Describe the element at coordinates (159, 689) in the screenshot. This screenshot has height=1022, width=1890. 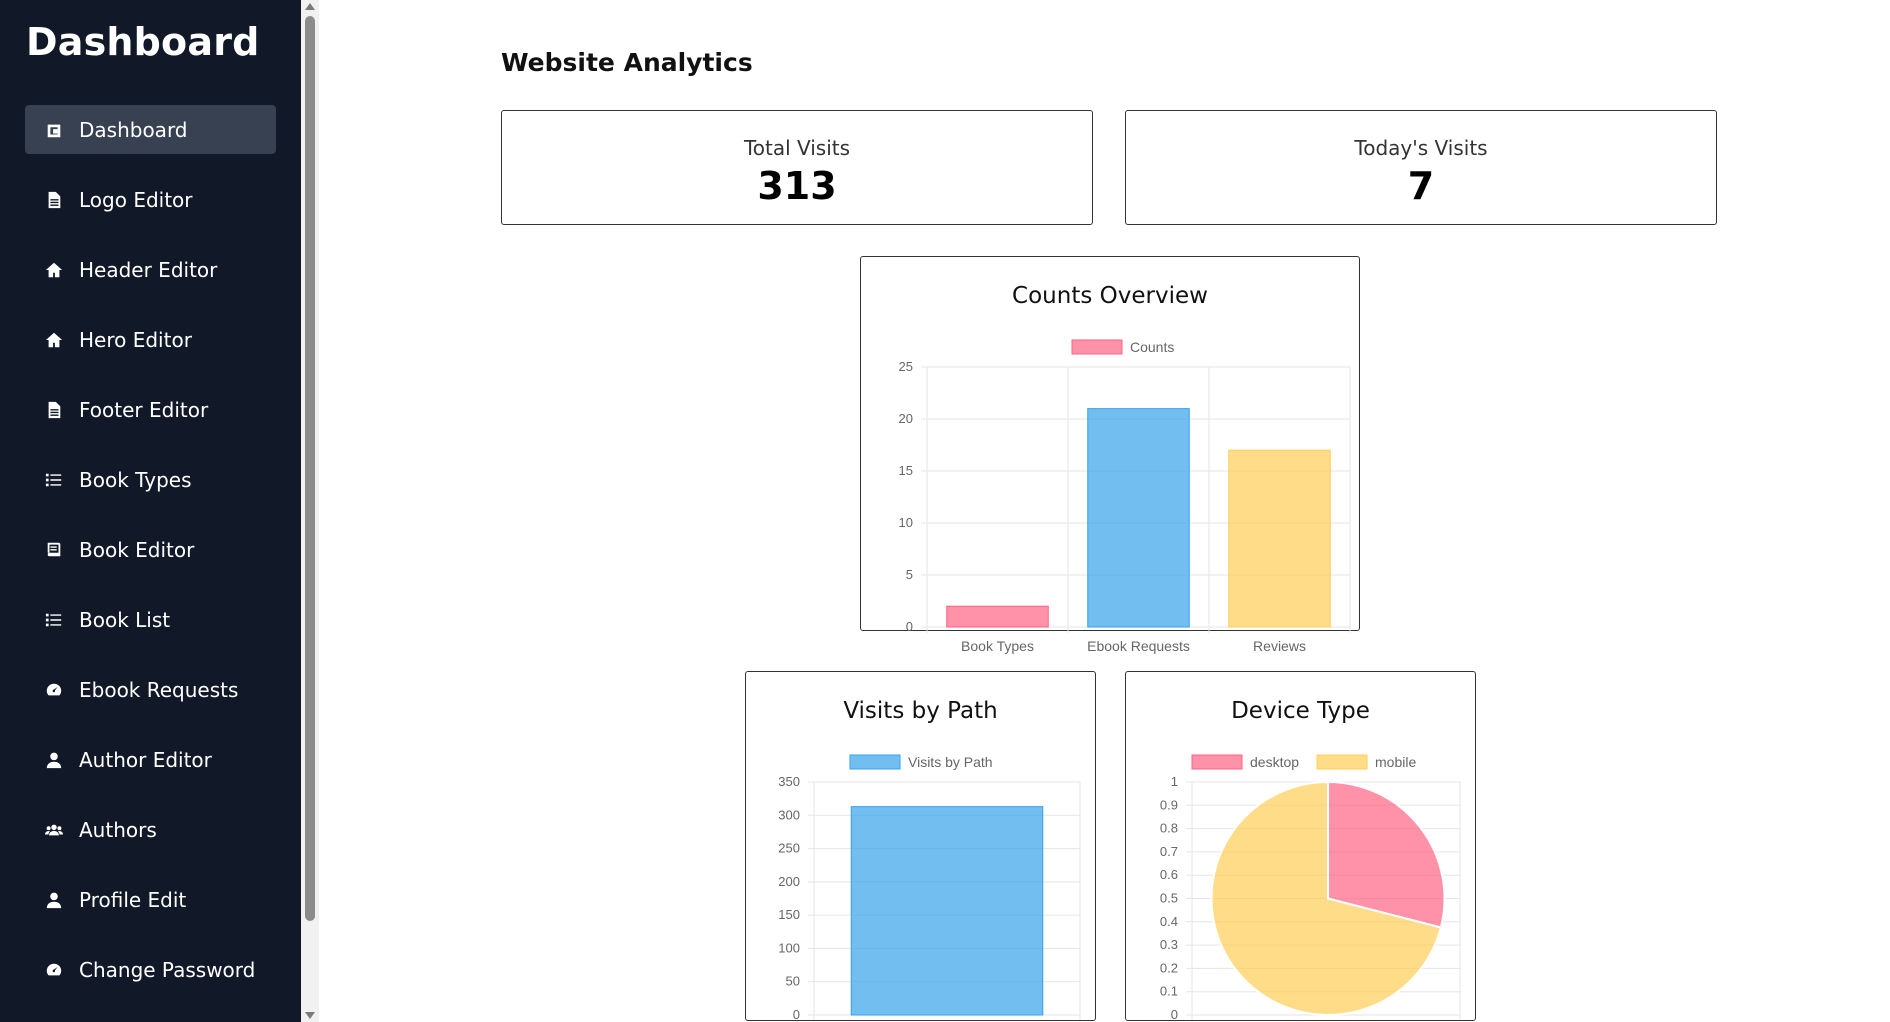
I see `sidebar-item-label: Ebook Requests` at that location.